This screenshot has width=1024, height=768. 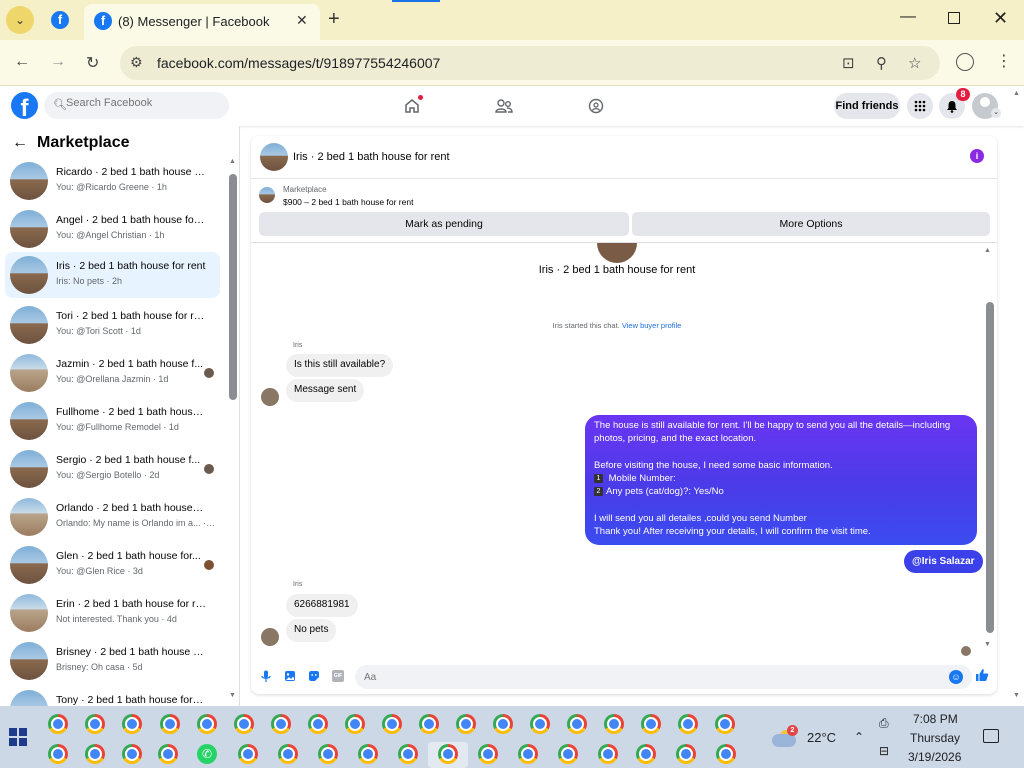 I want to click on sidebar-scrollbar, so click(x=233, y=287).